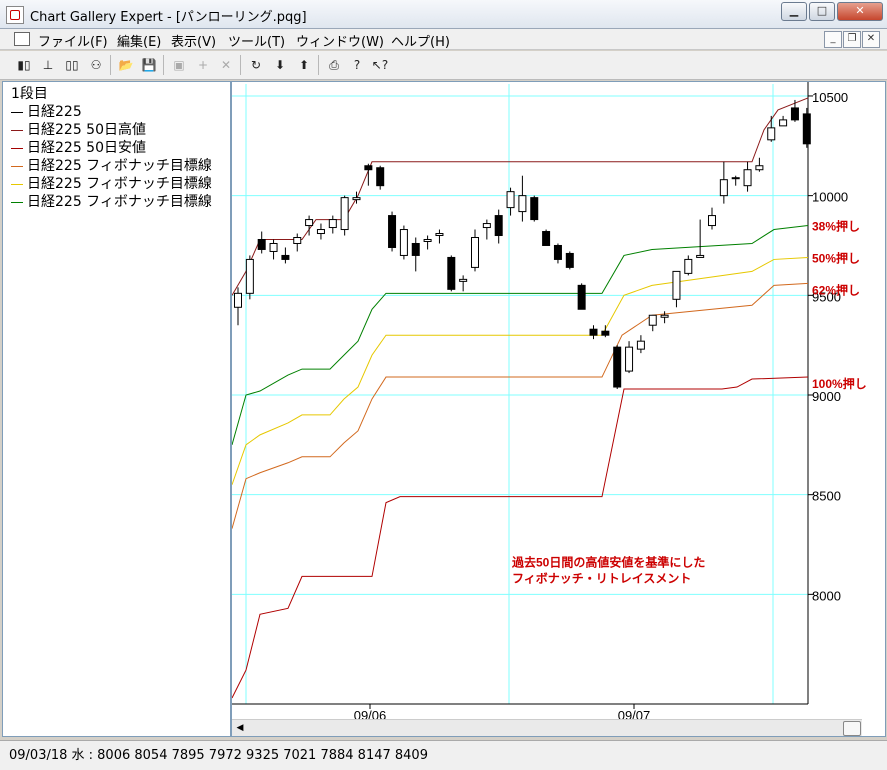  What do you see at coordinates (193, 40) in the screenshot?
I see `menu-view: 表示(V)` at bounding box center [193, 40].